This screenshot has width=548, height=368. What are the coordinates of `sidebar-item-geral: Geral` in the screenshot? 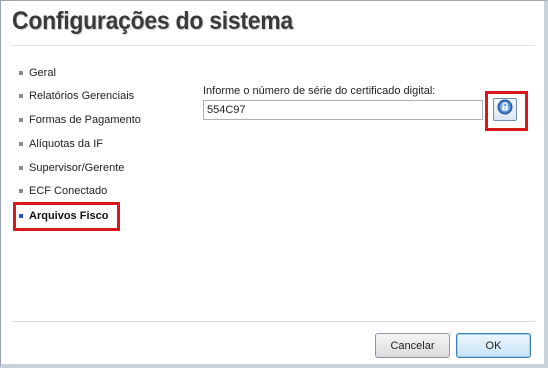 It's located at (73, 73).